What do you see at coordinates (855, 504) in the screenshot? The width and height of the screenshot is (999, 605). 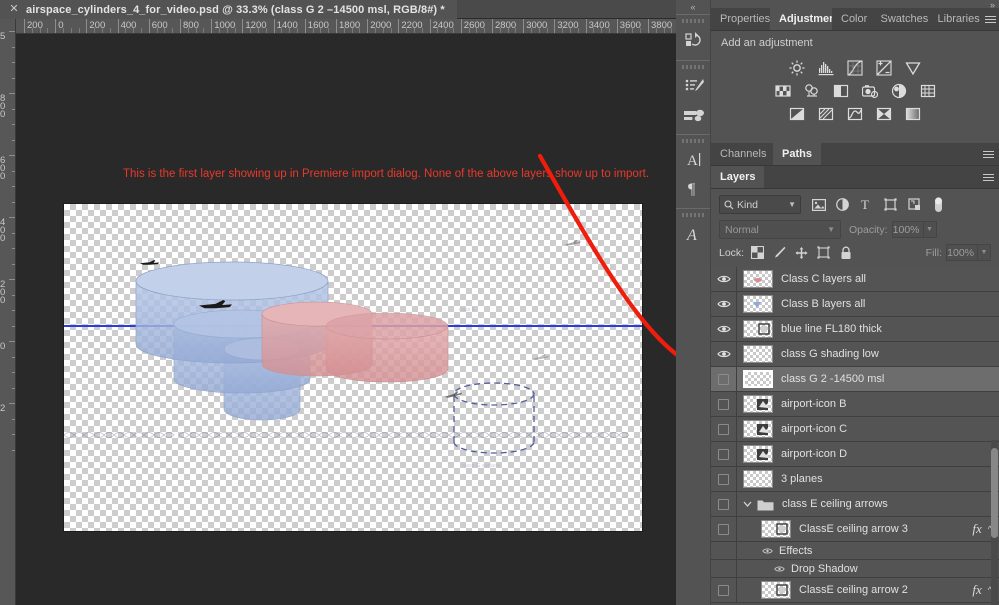 I see `layer-row: class E ceiling arrows` at bounding box center [855, 504].